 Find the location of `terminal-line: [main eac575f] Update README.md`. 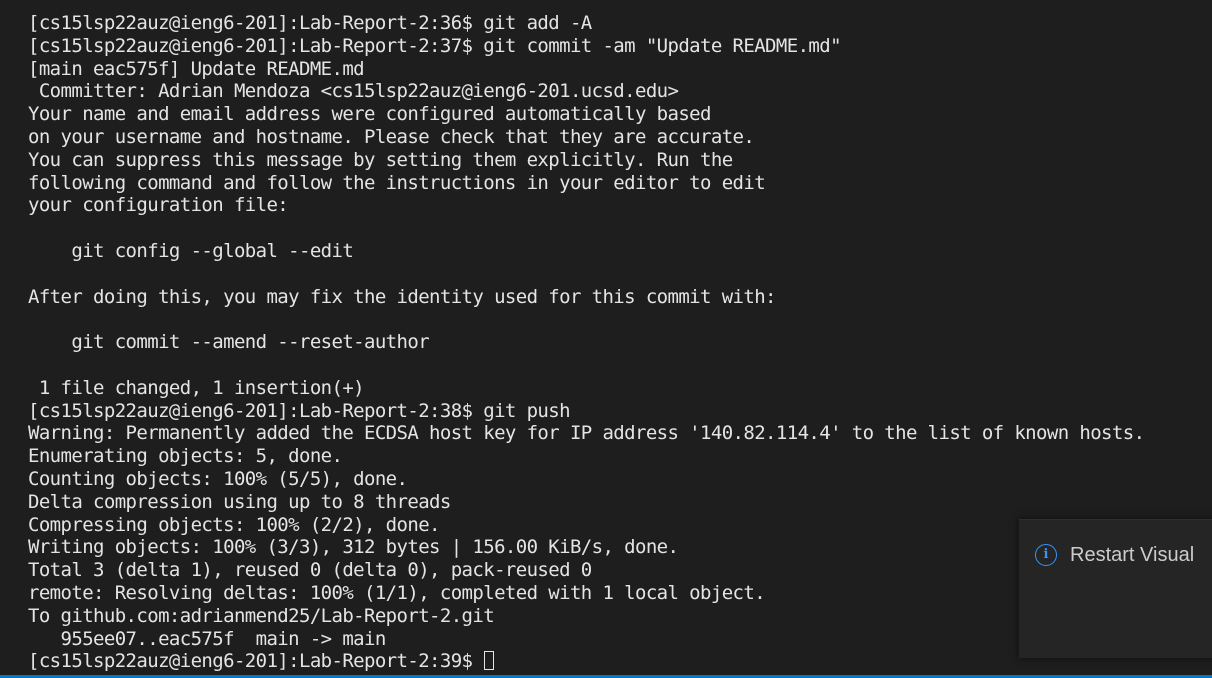

terminal-line: [main eac575f] Update README.md is located at coordinates (196, 68).